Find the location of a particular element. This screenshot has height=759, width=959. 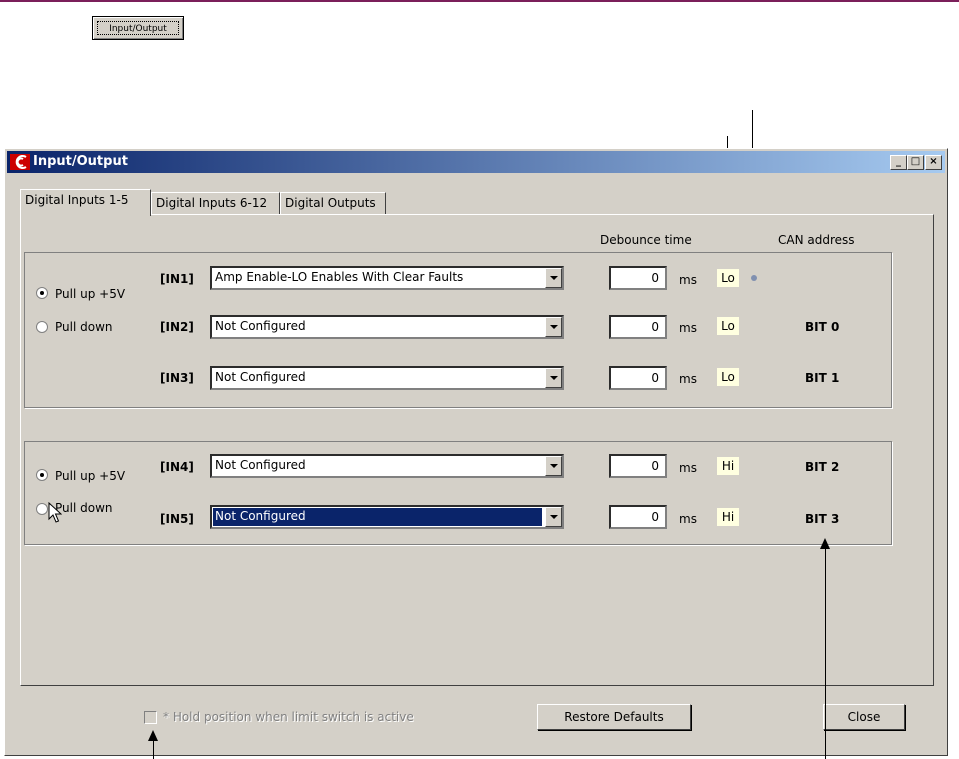

tab-label: Digital Inputs 1-5 is located at coordinates (77, 200).